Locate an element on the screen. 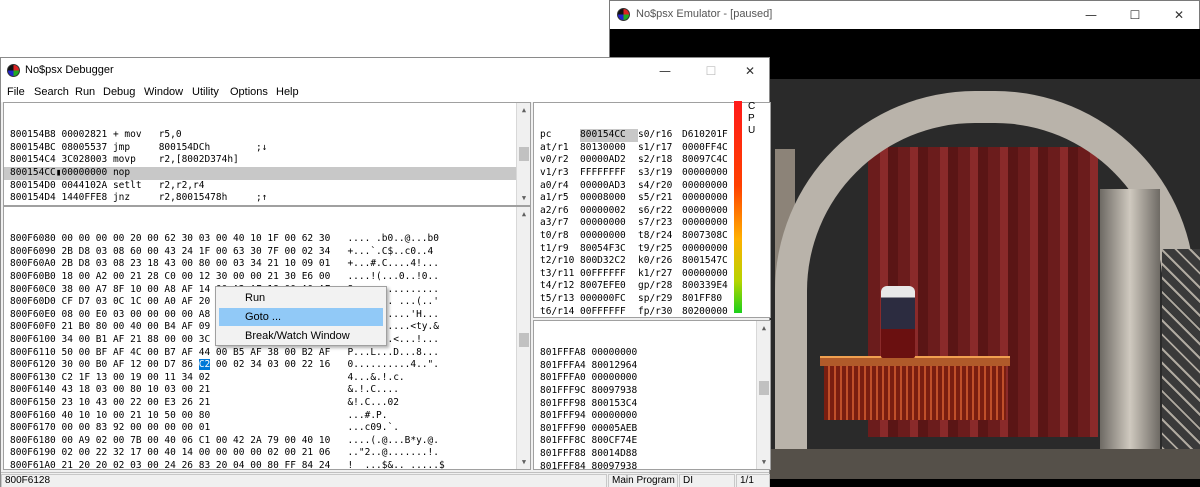 The height and width of the screenshot is (487, 1200). register-value: 8007308C is located at coordinates (711, 236).